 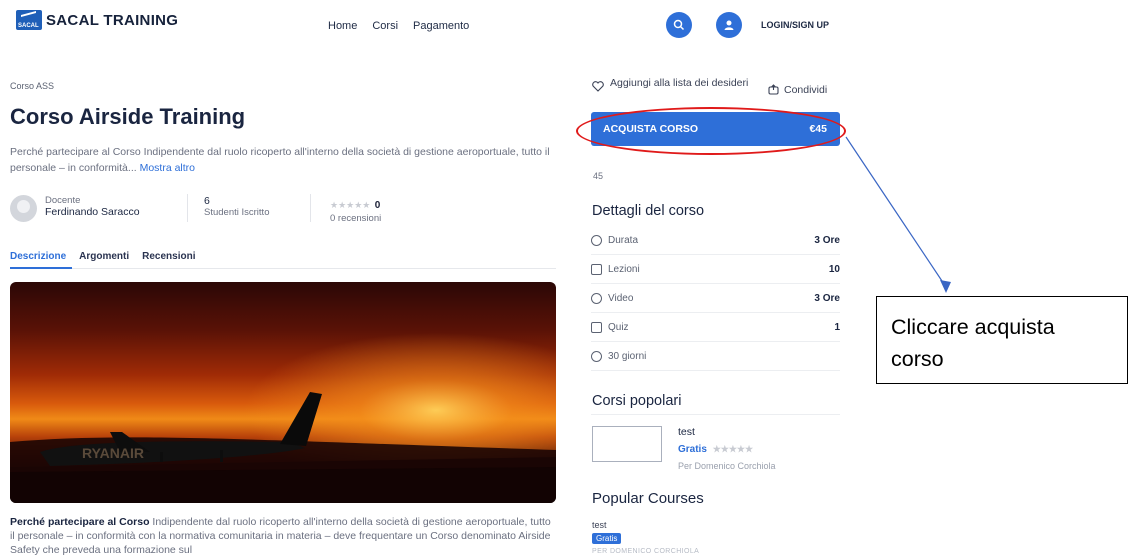 What do you see at coordinates (715, 240) in the screenshot?
I see `detail-row-durata: Durata 3 Ore` at bounding box center [715, 240].